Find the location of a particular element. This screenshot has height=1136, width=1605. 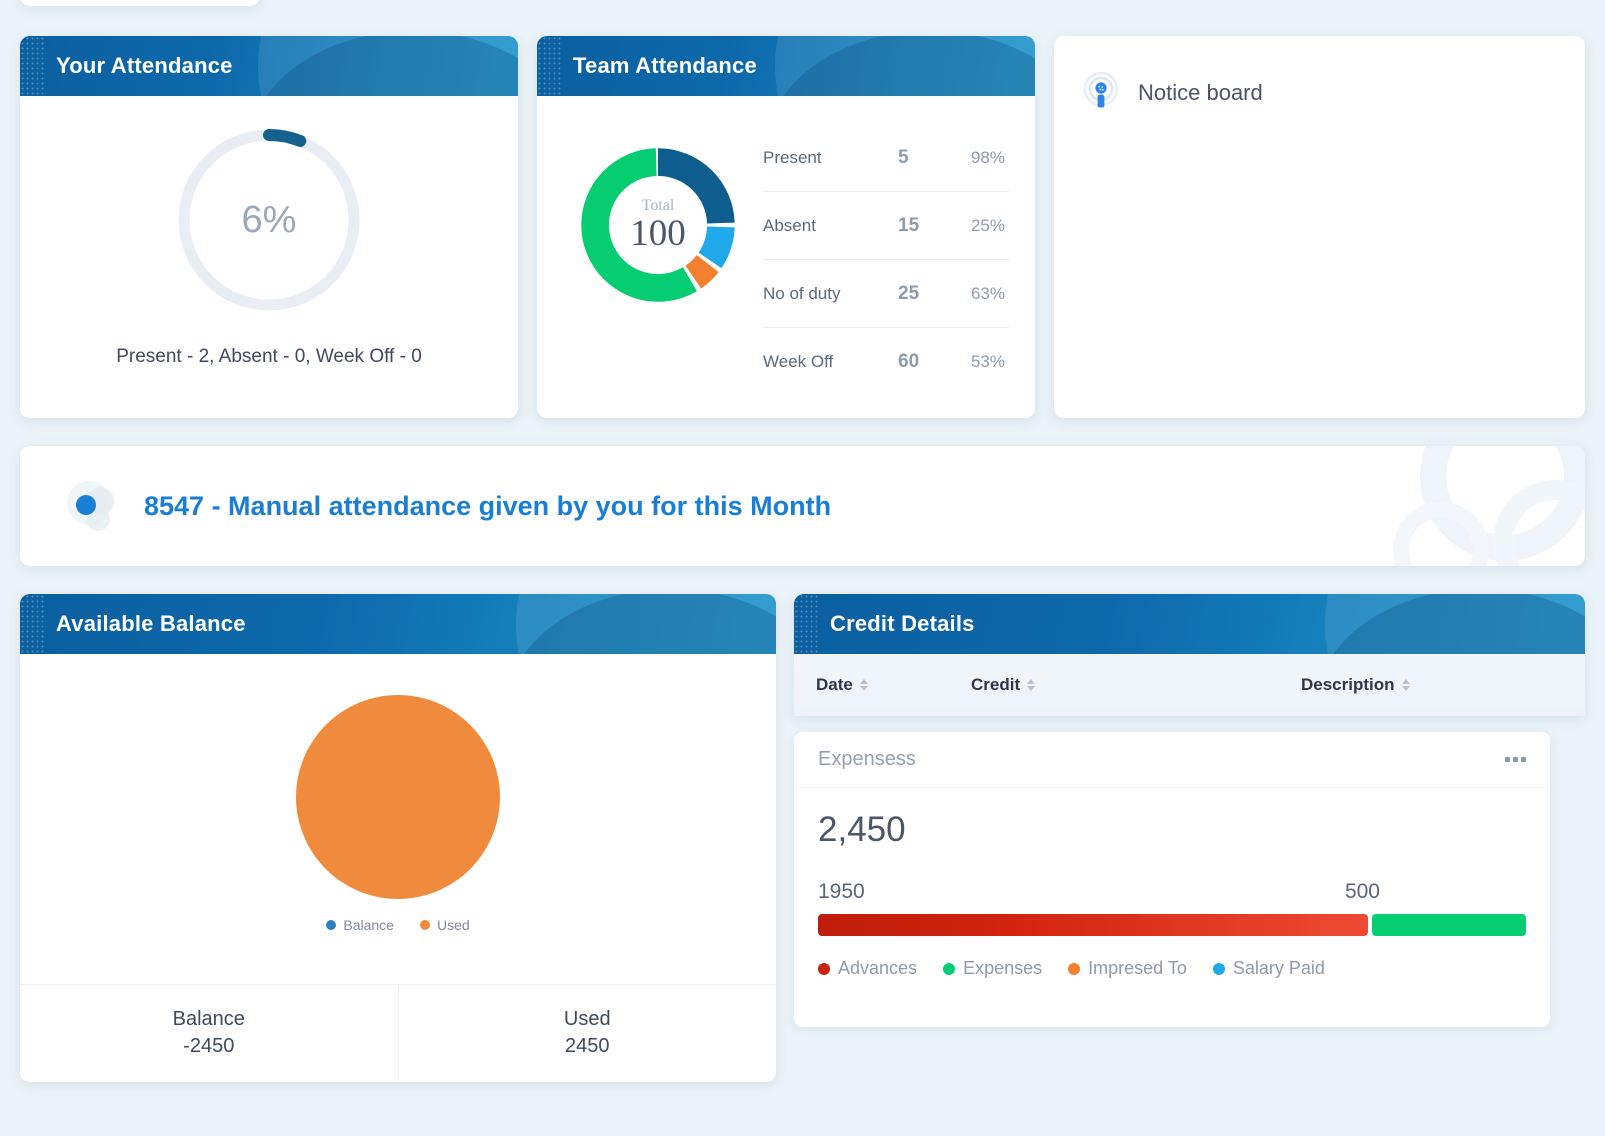

team-donut-column: Total 100 is located at coordinates (658, 258).